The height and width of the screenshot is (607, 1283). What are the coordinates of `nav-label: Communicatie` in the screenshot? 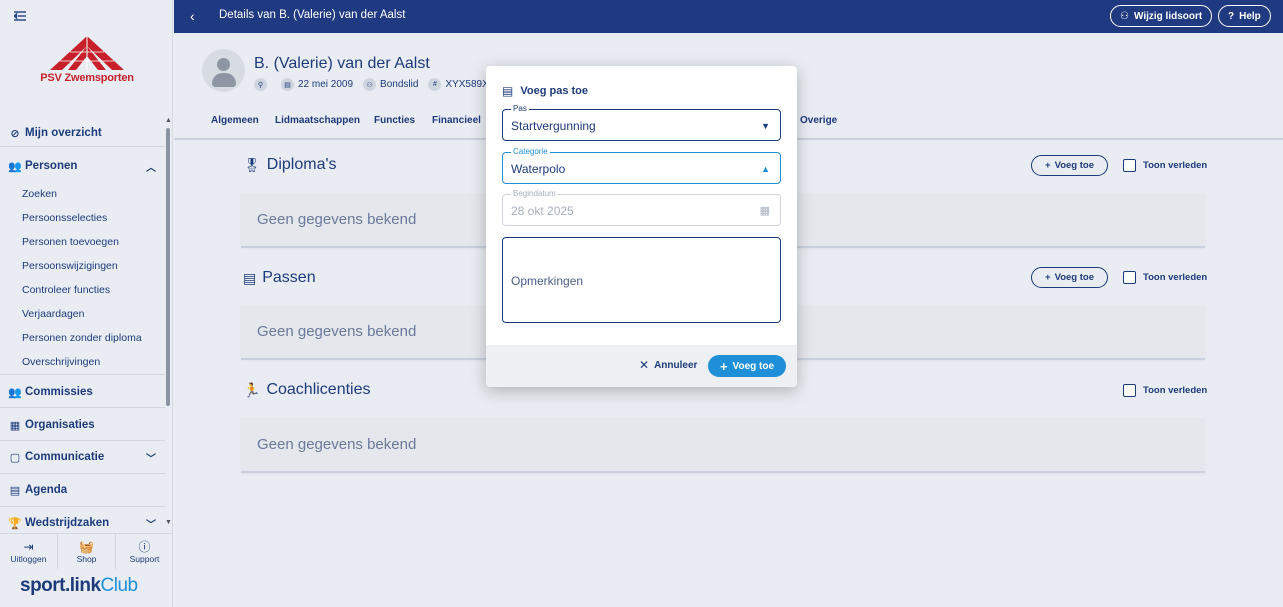 It's located at (65, 457).